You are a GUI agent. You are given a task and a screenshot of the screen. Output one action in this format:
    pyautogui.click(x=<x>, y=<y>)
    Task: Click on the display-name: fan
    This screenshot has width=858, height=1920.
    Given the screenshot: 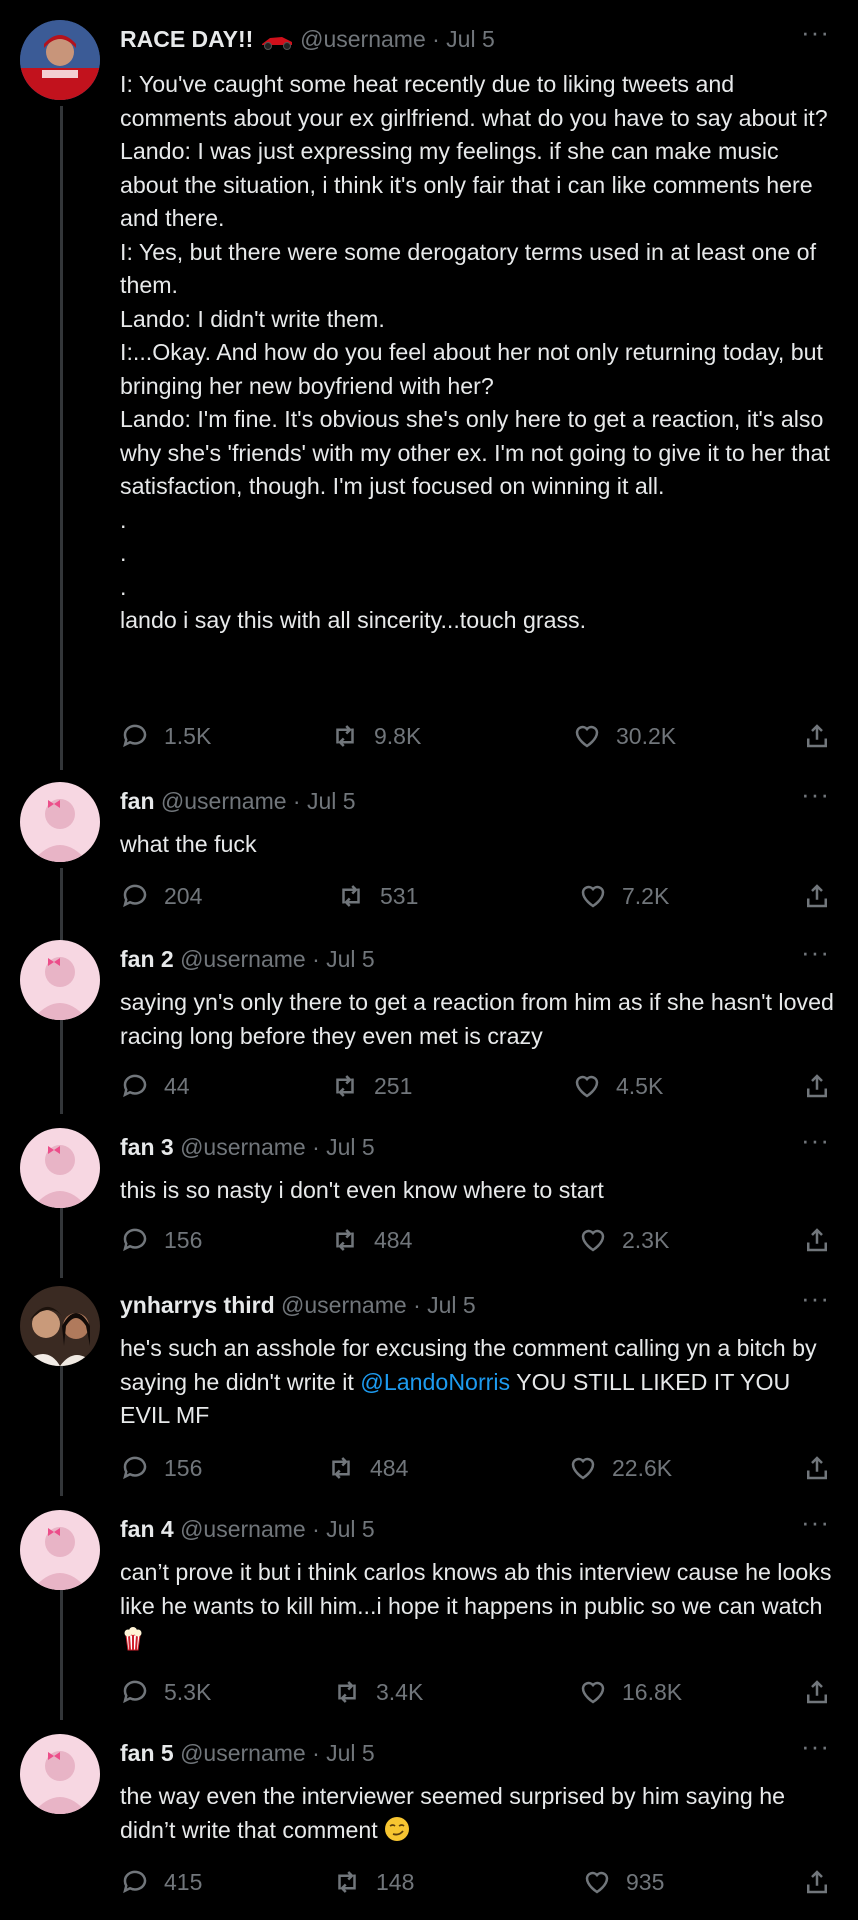 What is the action you would take?
    pyautogui.click(x=137, y=801)
    